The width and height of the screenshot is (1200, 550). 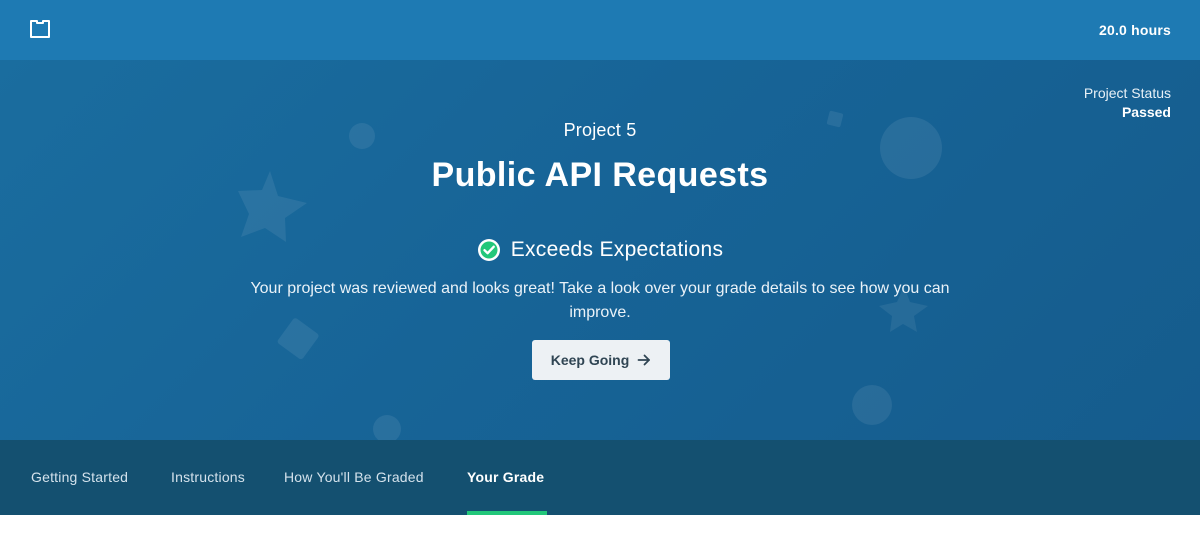 I want to click on tab-instructions: Instructions, so click(x=208, y=477).